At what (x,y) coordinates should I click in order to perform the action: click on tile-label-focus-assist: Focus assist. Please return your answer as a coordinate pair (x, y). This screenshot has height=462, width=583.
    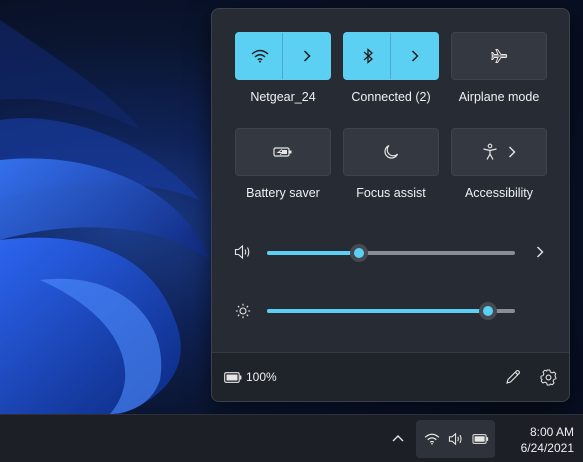
    Looking at the image, I should click on (391, 193).